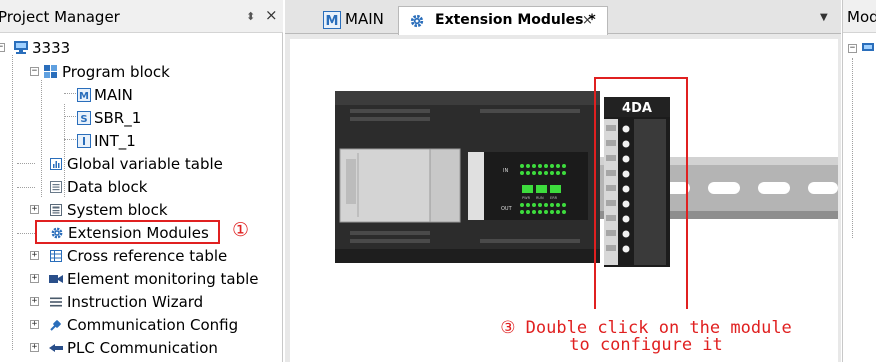 The width and height of the screenshot is (876, 362). What do you see at coordinates (107, 187) in the screenshot?
I see `tree-item-label: Data block` at bounding box center [107, 187].